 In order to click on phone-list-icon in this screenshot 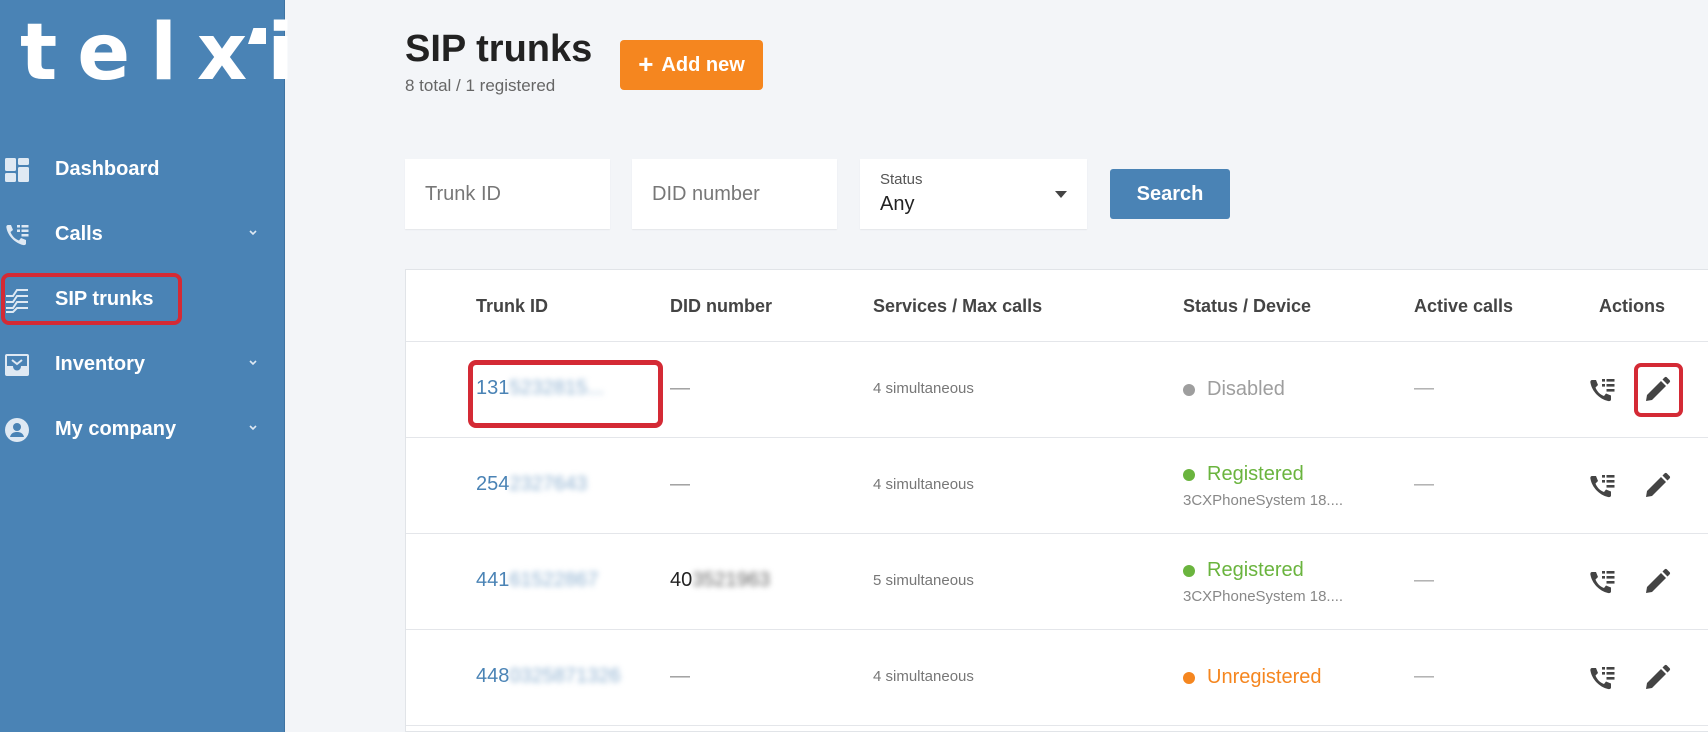, I will do `click(17, 235)`.